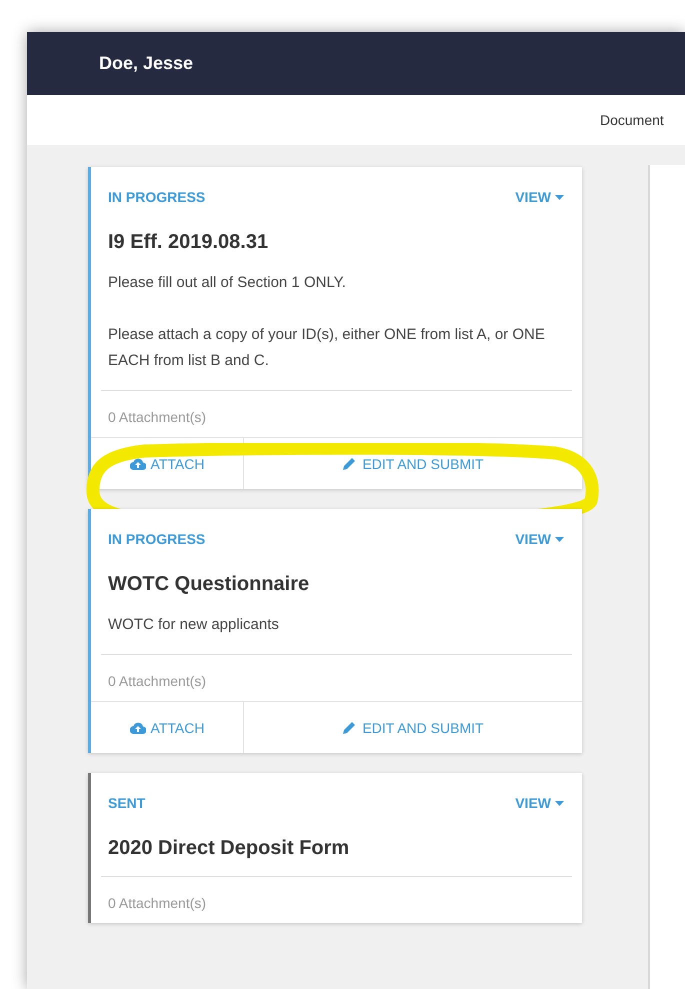 The height and width of the screenshot is (989, 685). What do you see at coordinates (188, 242) in the screenshot?
I see `document-title: I9 Eff. 2019.08.31` at bounding box center [188, 242].